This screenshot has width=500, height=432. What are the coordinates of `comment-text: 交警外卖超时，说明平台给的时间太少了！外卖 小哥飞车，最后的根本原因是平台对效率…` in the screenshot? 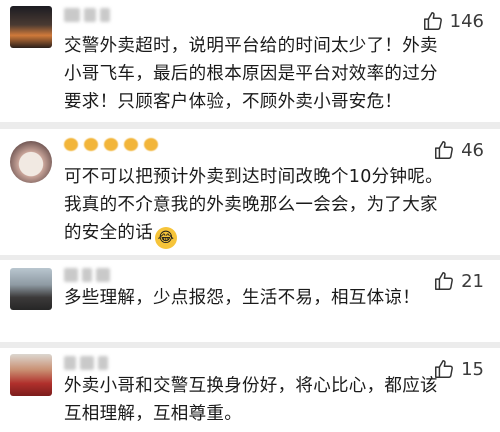 It's located at (251, 74).